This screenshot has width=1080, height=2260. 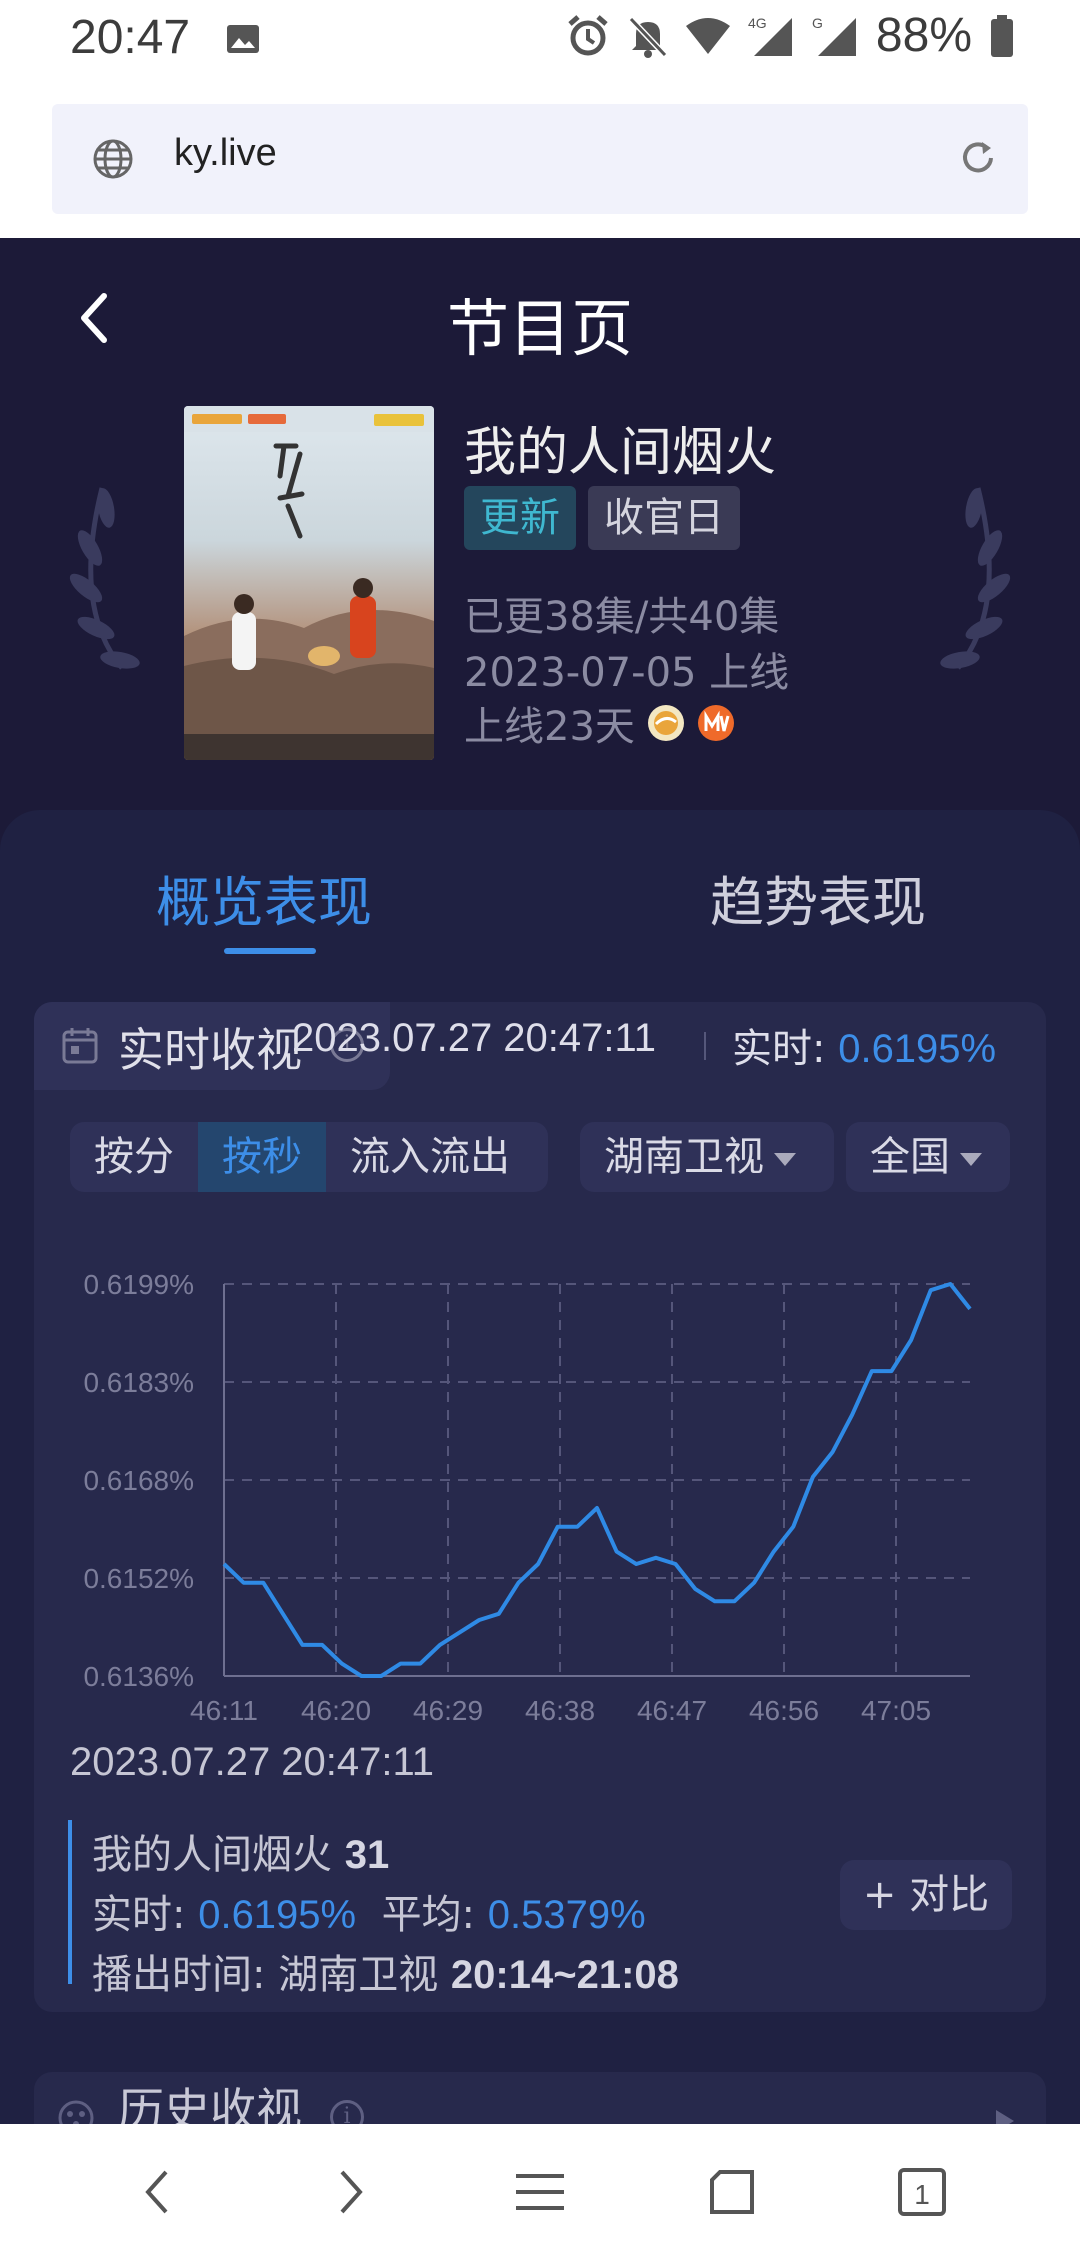 I want to click on calendar-icon, so click(x=80, y=1046).